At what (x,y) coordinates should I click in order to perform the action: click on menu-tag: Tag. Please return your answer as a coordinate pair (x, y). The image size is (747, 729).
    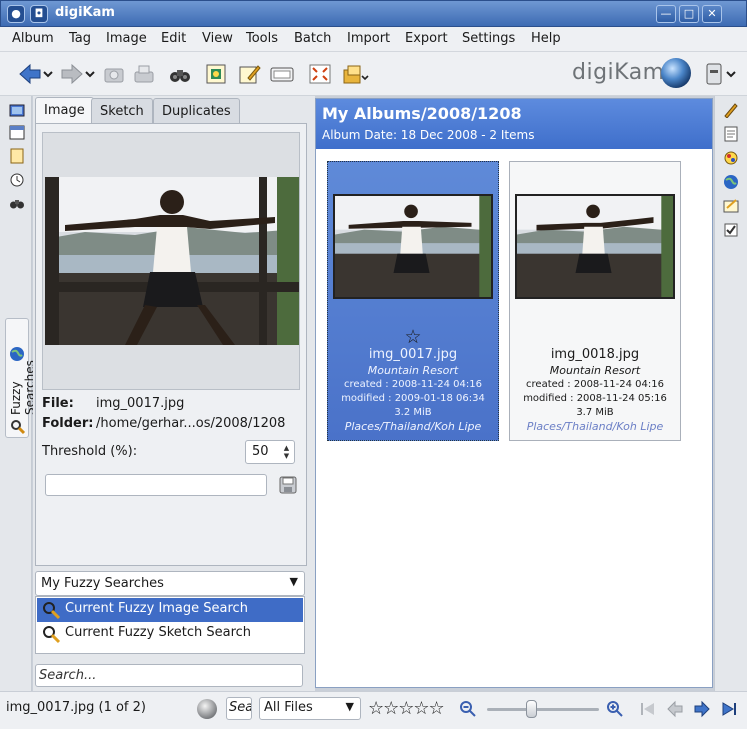
    Looking at the image, I should click on (80, 38).